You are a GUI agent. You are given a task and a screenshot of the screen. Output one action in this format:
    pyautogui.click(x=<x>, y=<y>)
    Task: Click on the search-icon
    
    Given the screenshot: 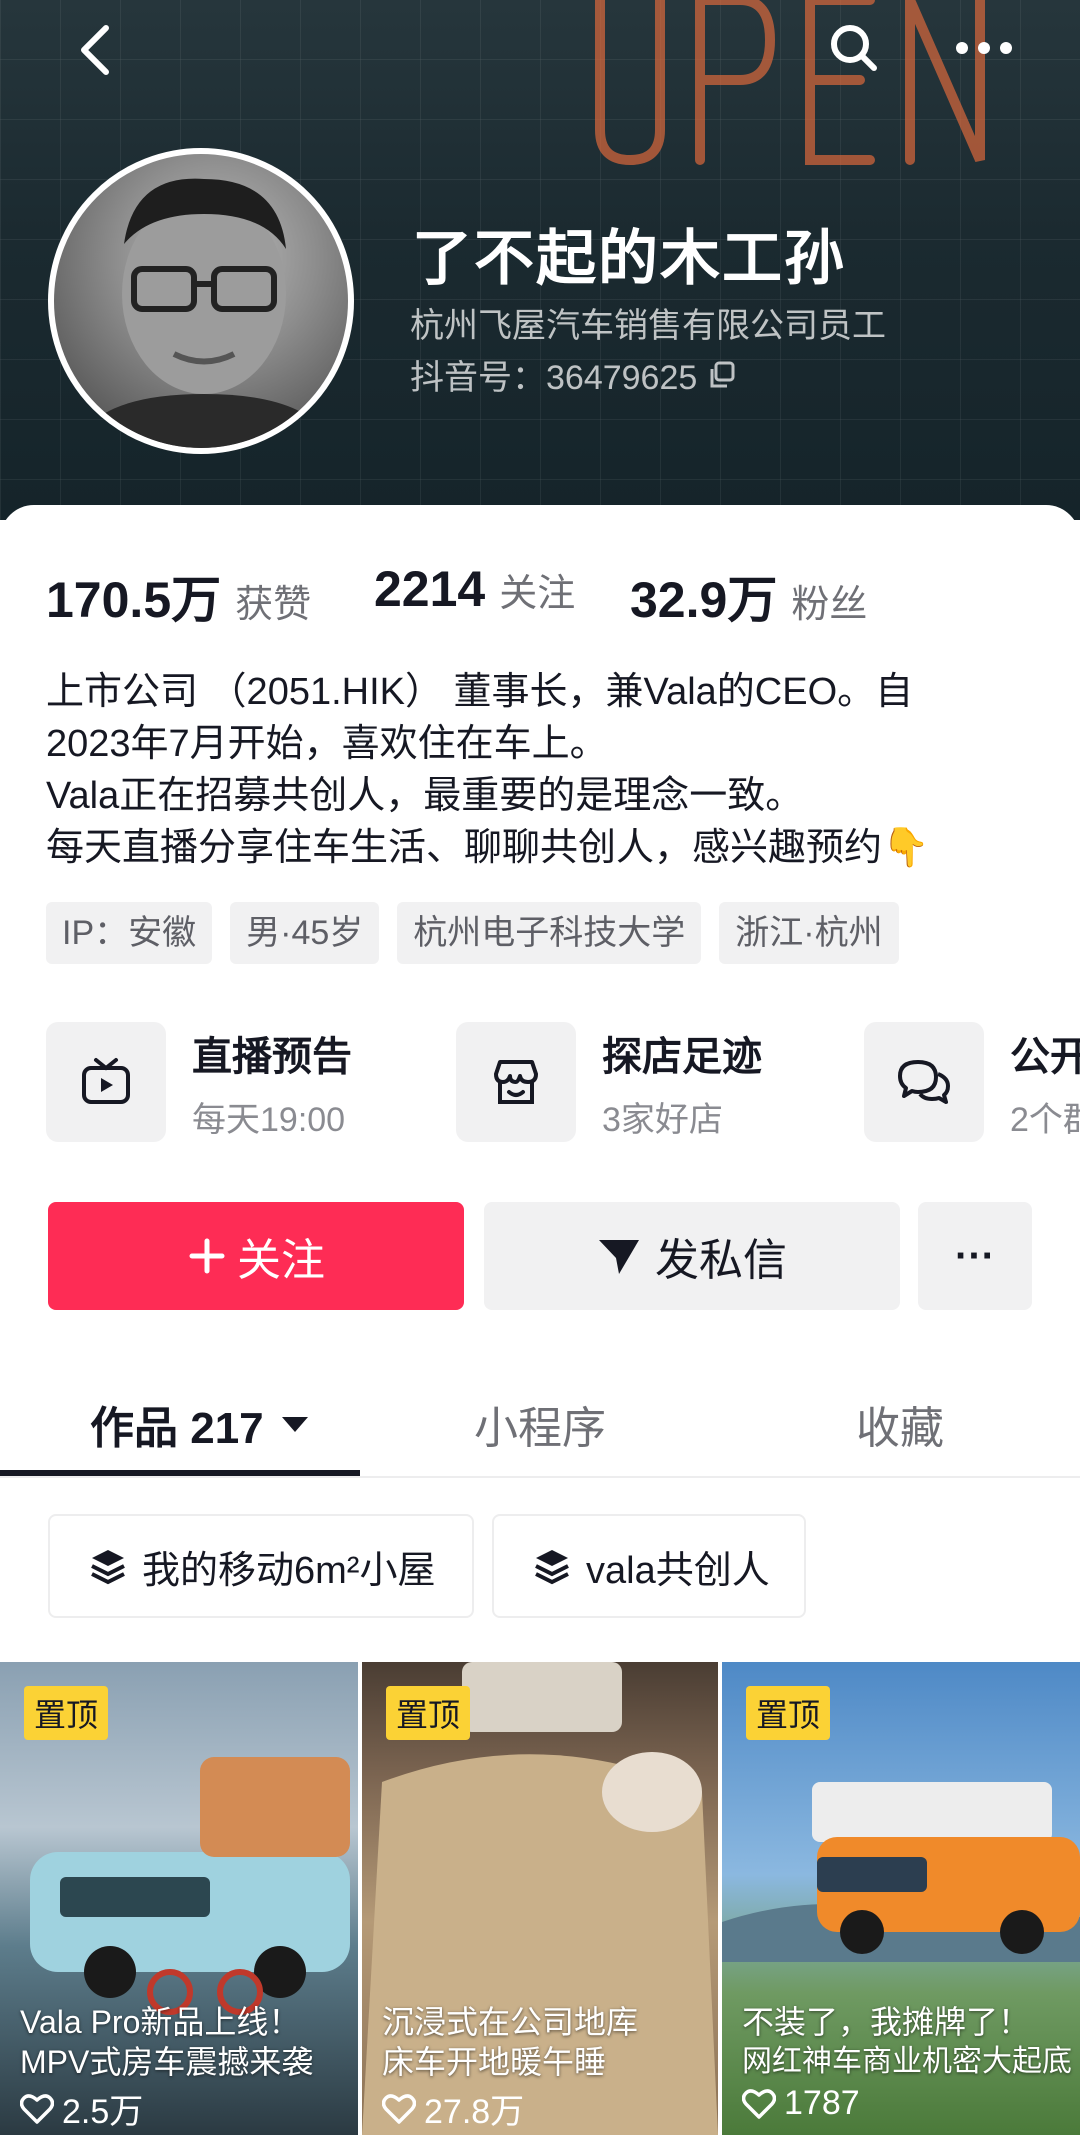 What is the action you would take?
    pyautogui.click(x=854, y=48)
    